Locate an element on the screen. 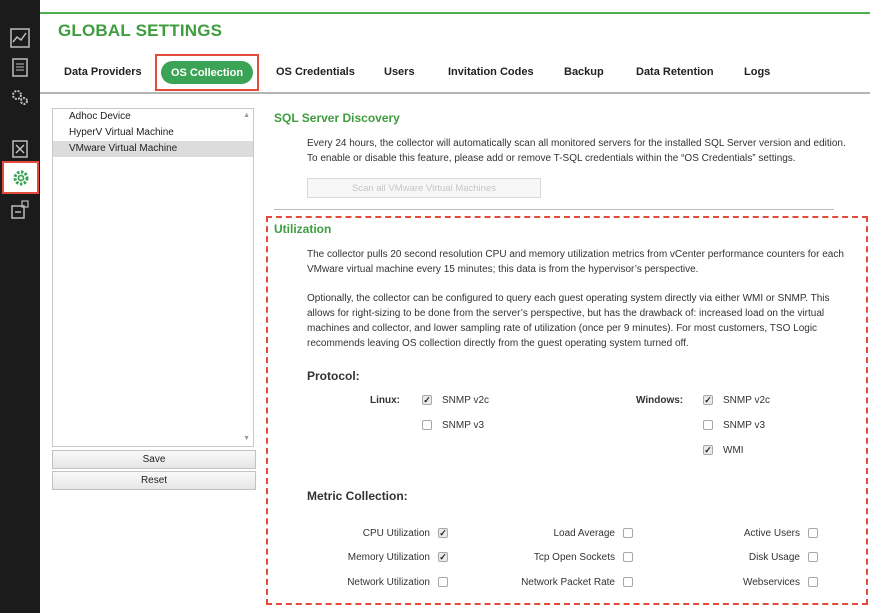 The image size is (870, 613). network-utilization-checkbox is located at coordinates (443, 582).